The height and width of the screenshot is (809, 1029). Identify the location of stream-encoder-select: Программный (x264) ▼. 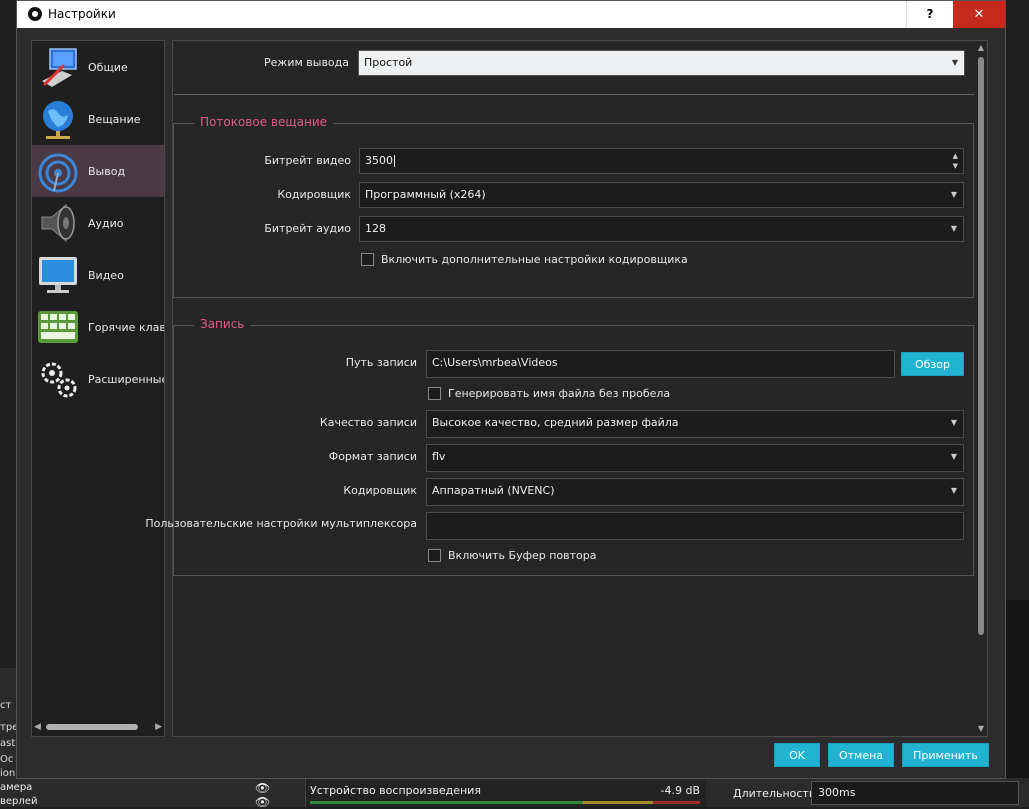
(661, 195).